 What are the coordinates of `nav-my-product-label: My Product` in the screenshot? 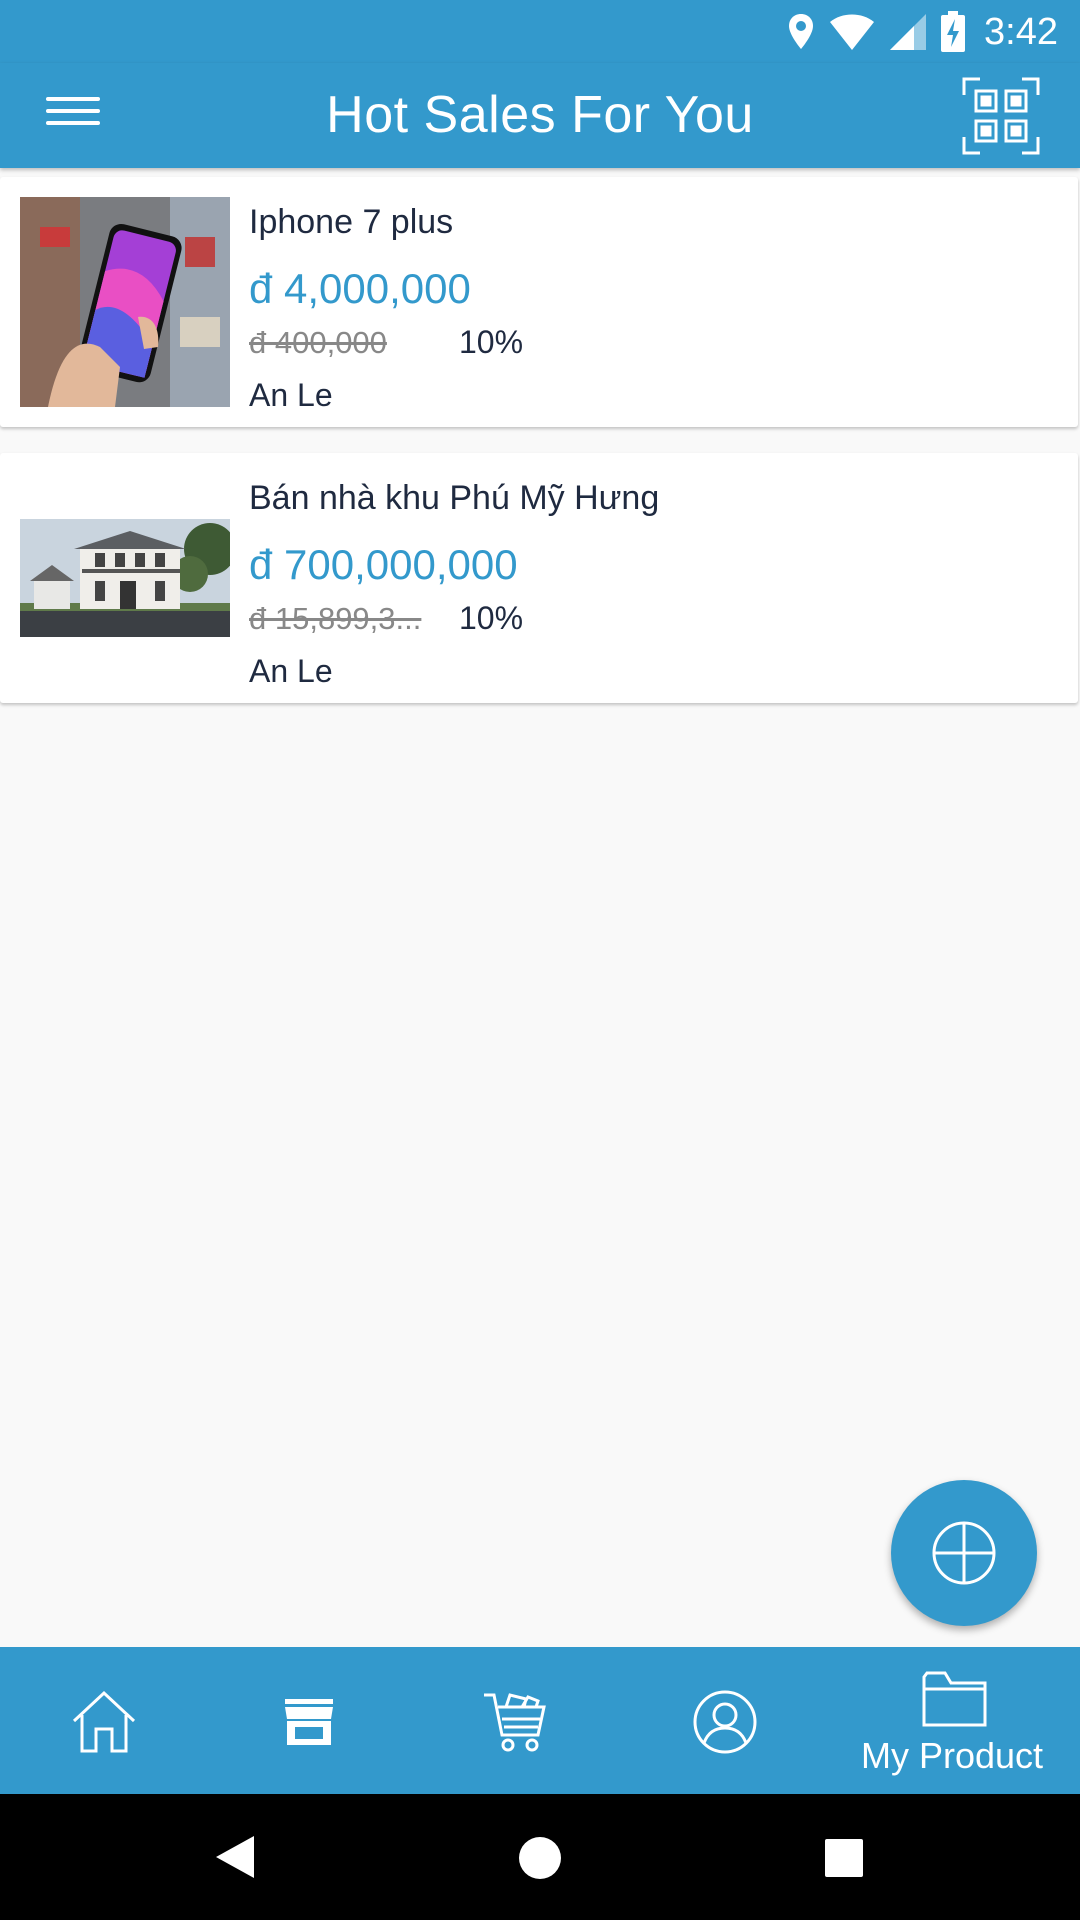 It's located at (952, 1755).